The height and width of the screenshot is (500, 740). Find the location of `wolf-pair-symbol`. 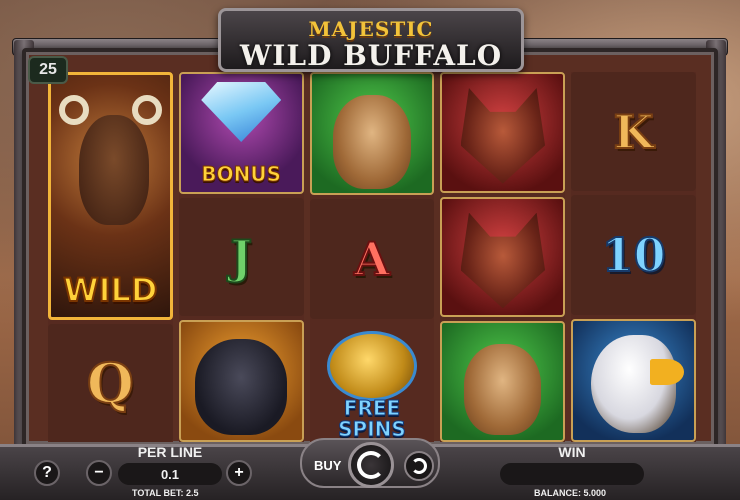

wolf-pair-symbol is located at coordinates (503, 257).